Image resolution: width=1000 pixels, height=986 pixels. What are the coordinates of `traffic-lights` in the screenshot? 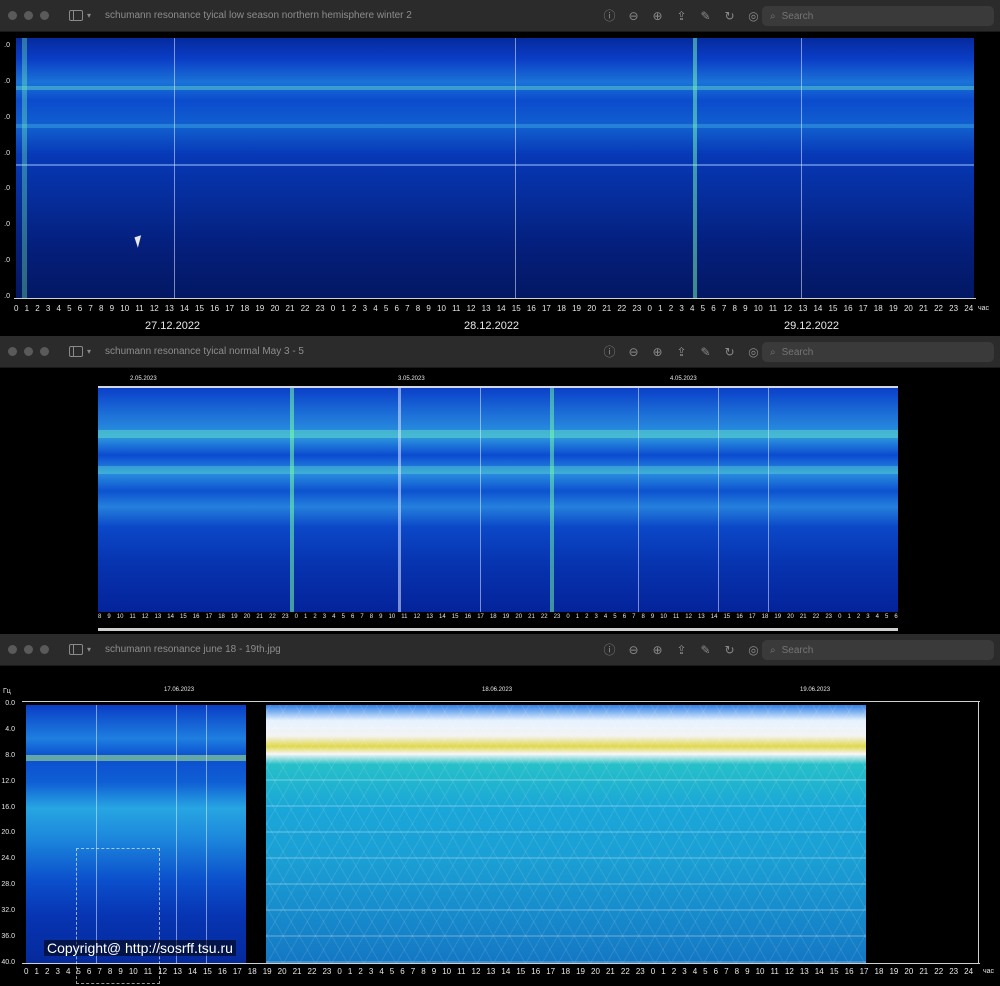 It's located at (28, 351).